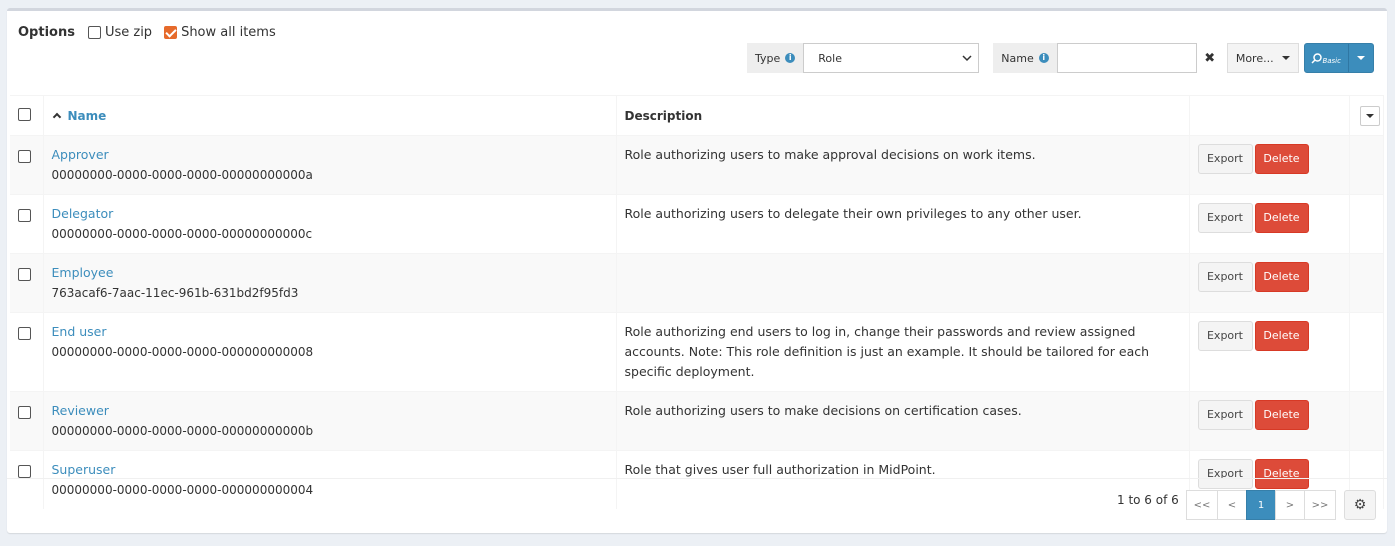  Describe the element at coordinates (330, 332) in the screenshot. I see `object-name-link: End user` at that location.